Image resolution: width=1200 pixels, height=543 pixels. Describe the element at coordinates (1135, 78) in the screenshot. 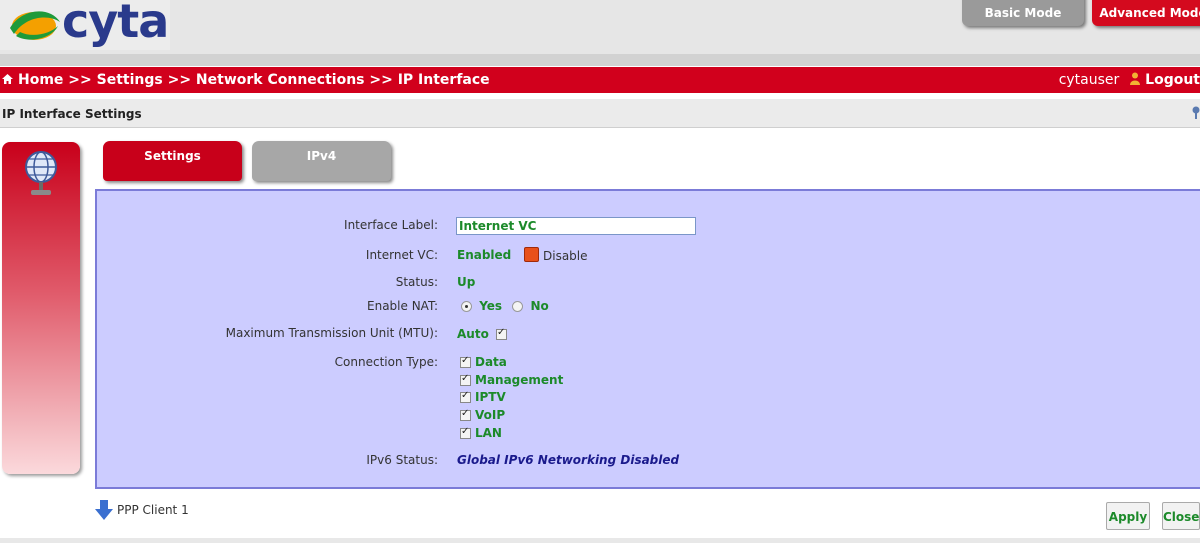

I see `user-icon` at that location.